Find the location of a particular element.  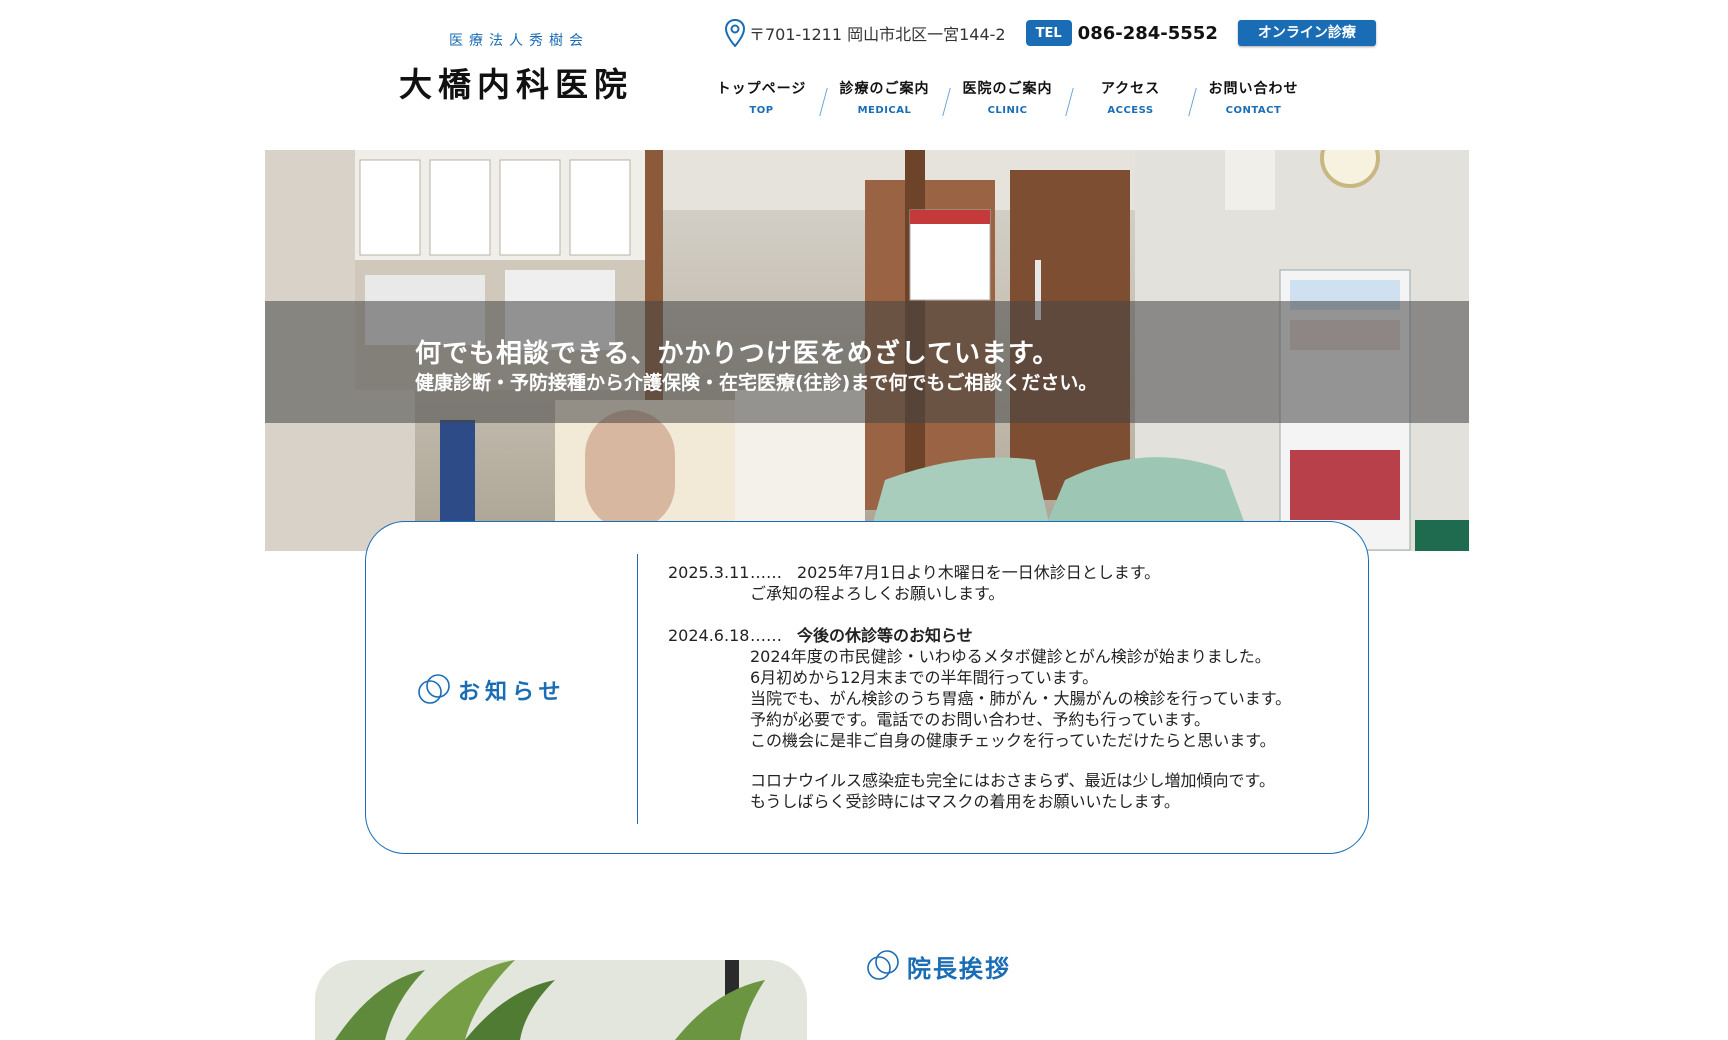

news-line: もうしばらく受診時にはマスクの着用をお願いいたします。 is located at coordinates (965, 801).